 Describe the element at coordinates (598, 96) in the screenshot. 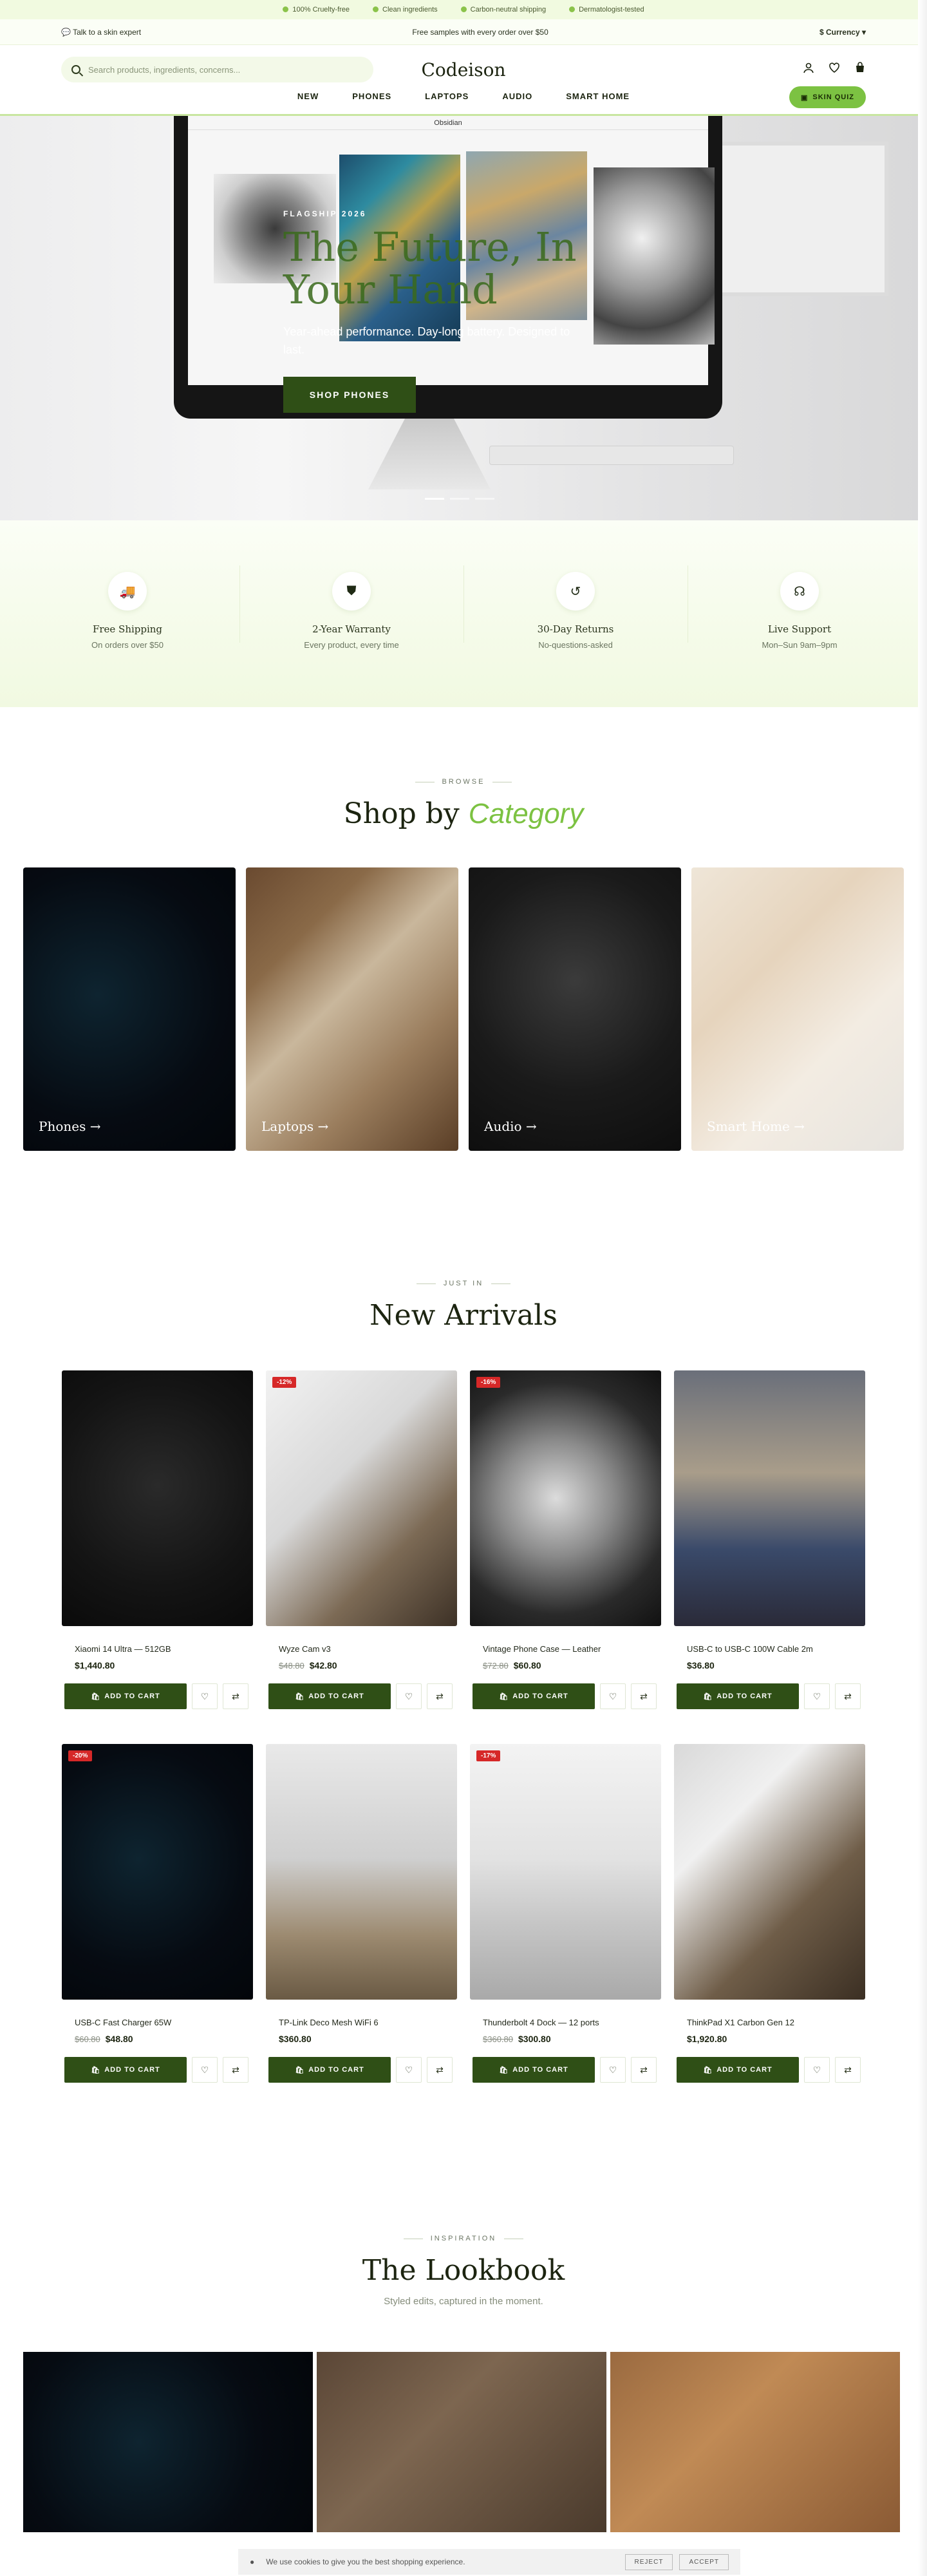

I see `nav-item-smart-home: SMART HOME` at that location.